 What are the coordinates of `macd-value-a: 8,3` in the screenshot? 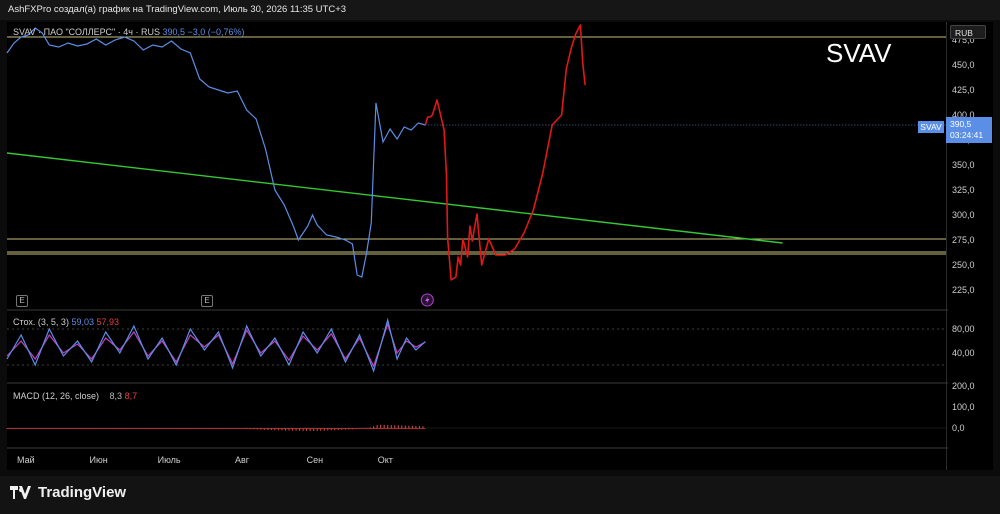 It's located at (116, 396).